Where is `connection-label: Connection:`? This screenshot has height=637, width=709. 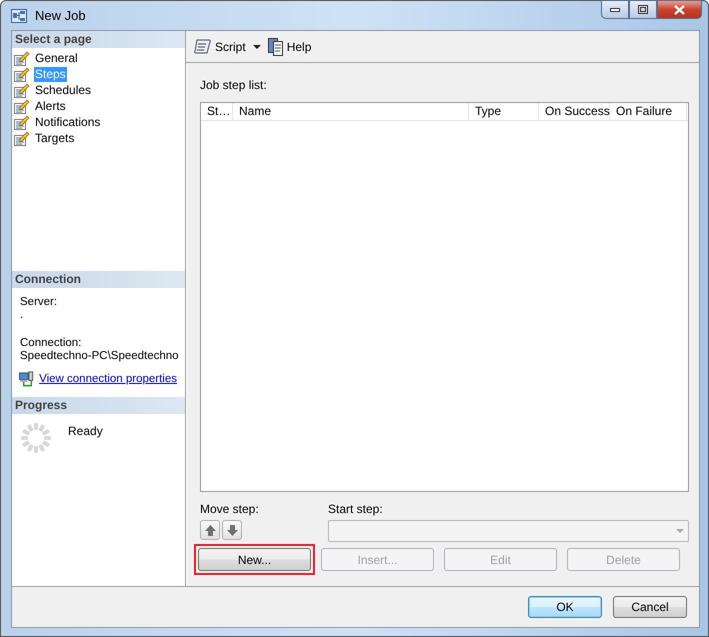 connection-label: Connection: is located at coordinates (51, 343).